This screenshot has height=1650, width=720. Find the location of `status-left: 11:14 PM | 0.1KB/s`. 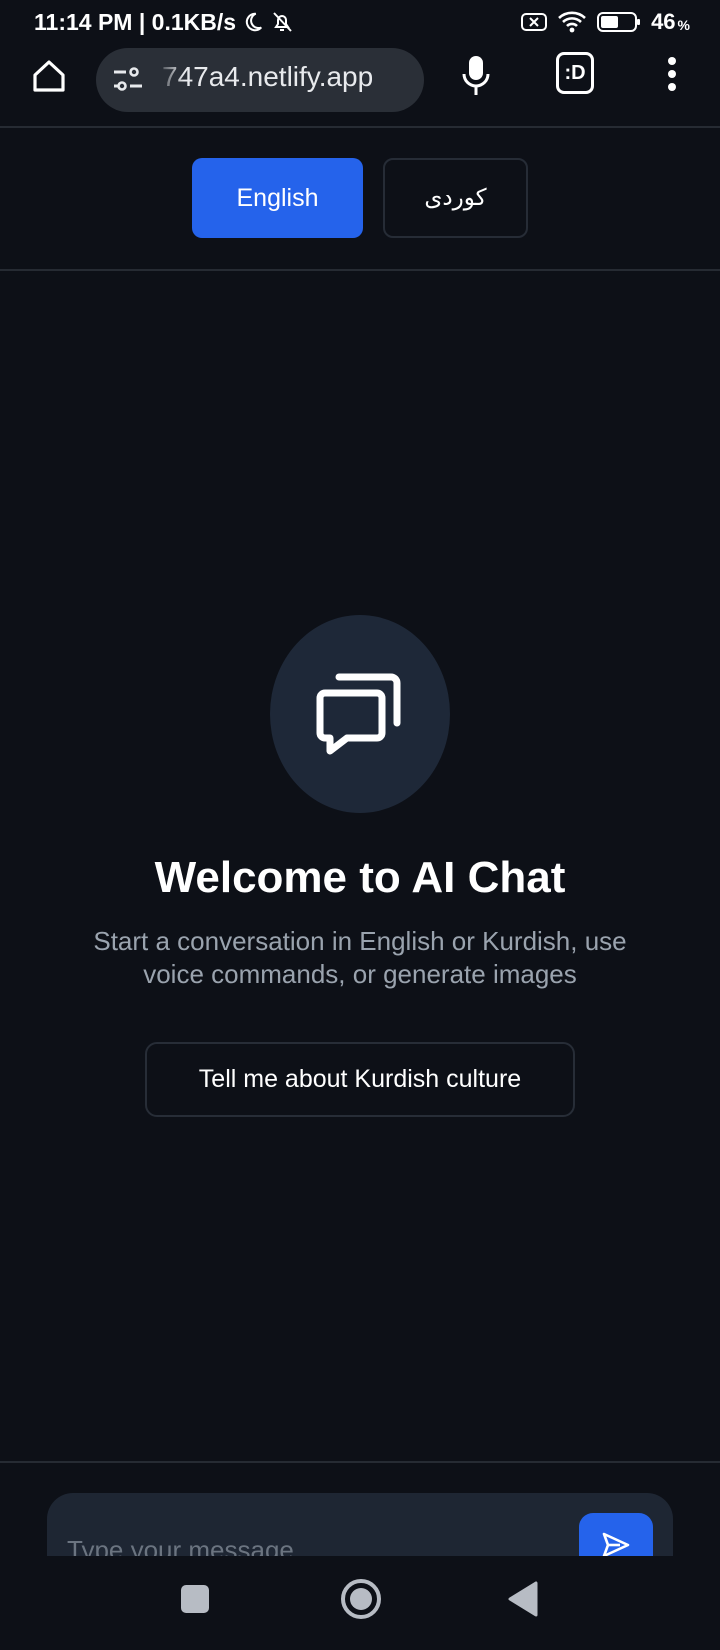

status-left: 11:14 PM | 0.1KB/s is located at coordinates (164, 22).